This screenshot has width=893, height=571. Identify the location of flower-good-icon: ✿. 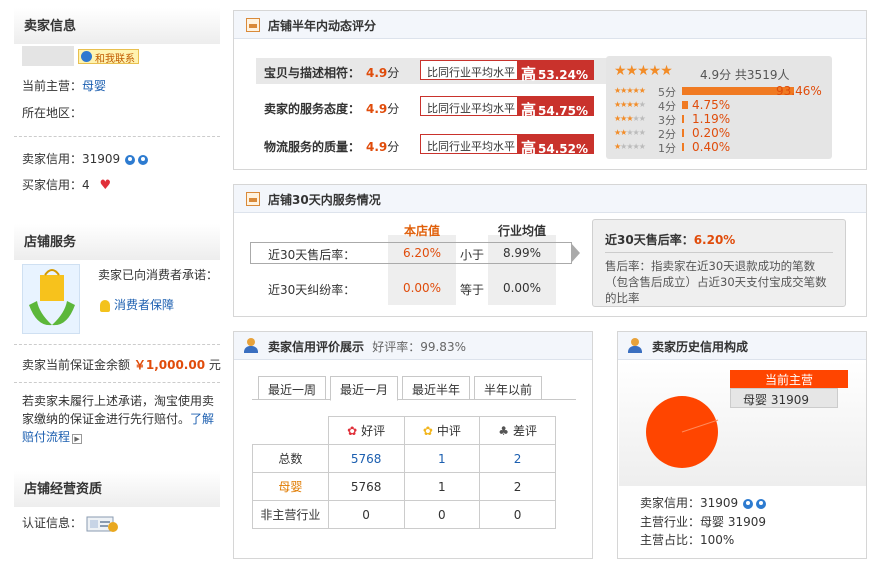
(352, 431).